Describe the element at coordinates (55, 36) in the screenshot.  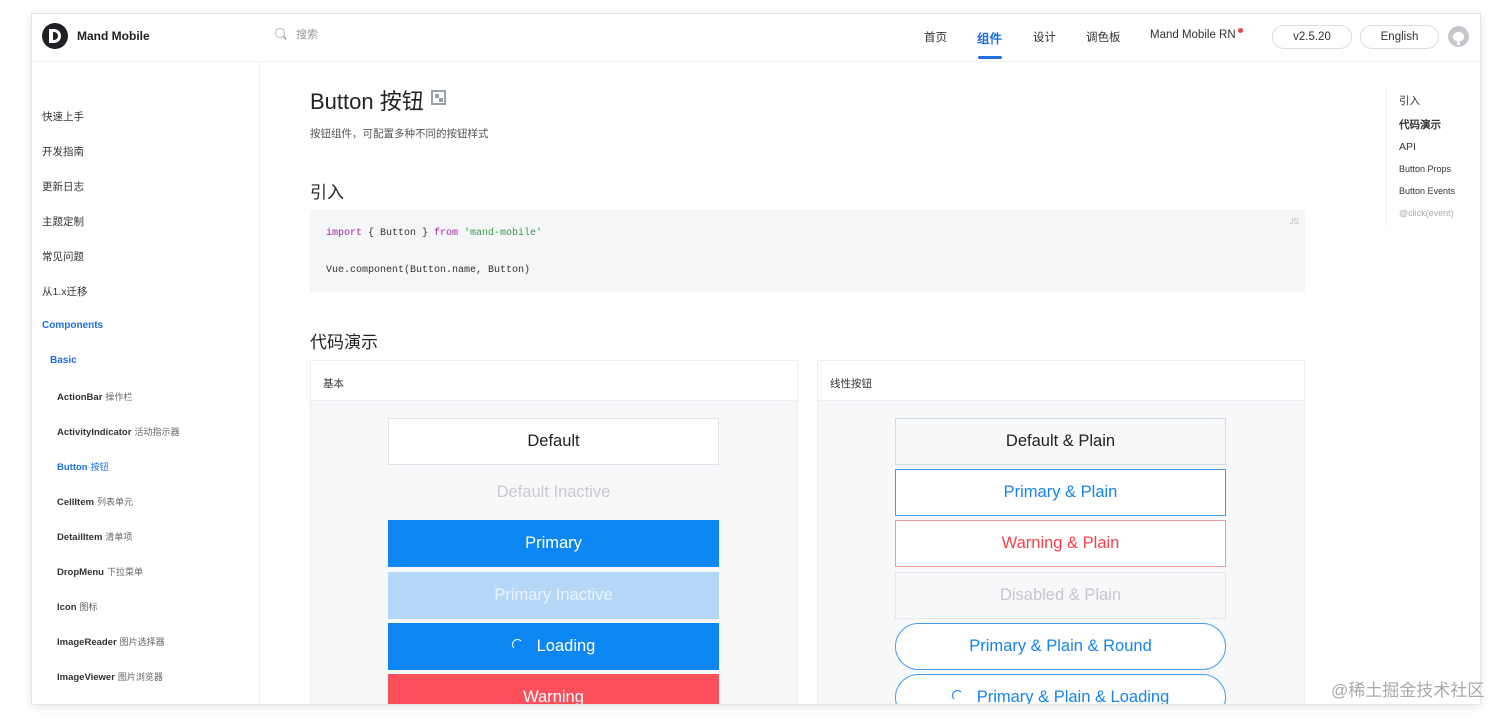
I see `mand-logo-icon` at that location.